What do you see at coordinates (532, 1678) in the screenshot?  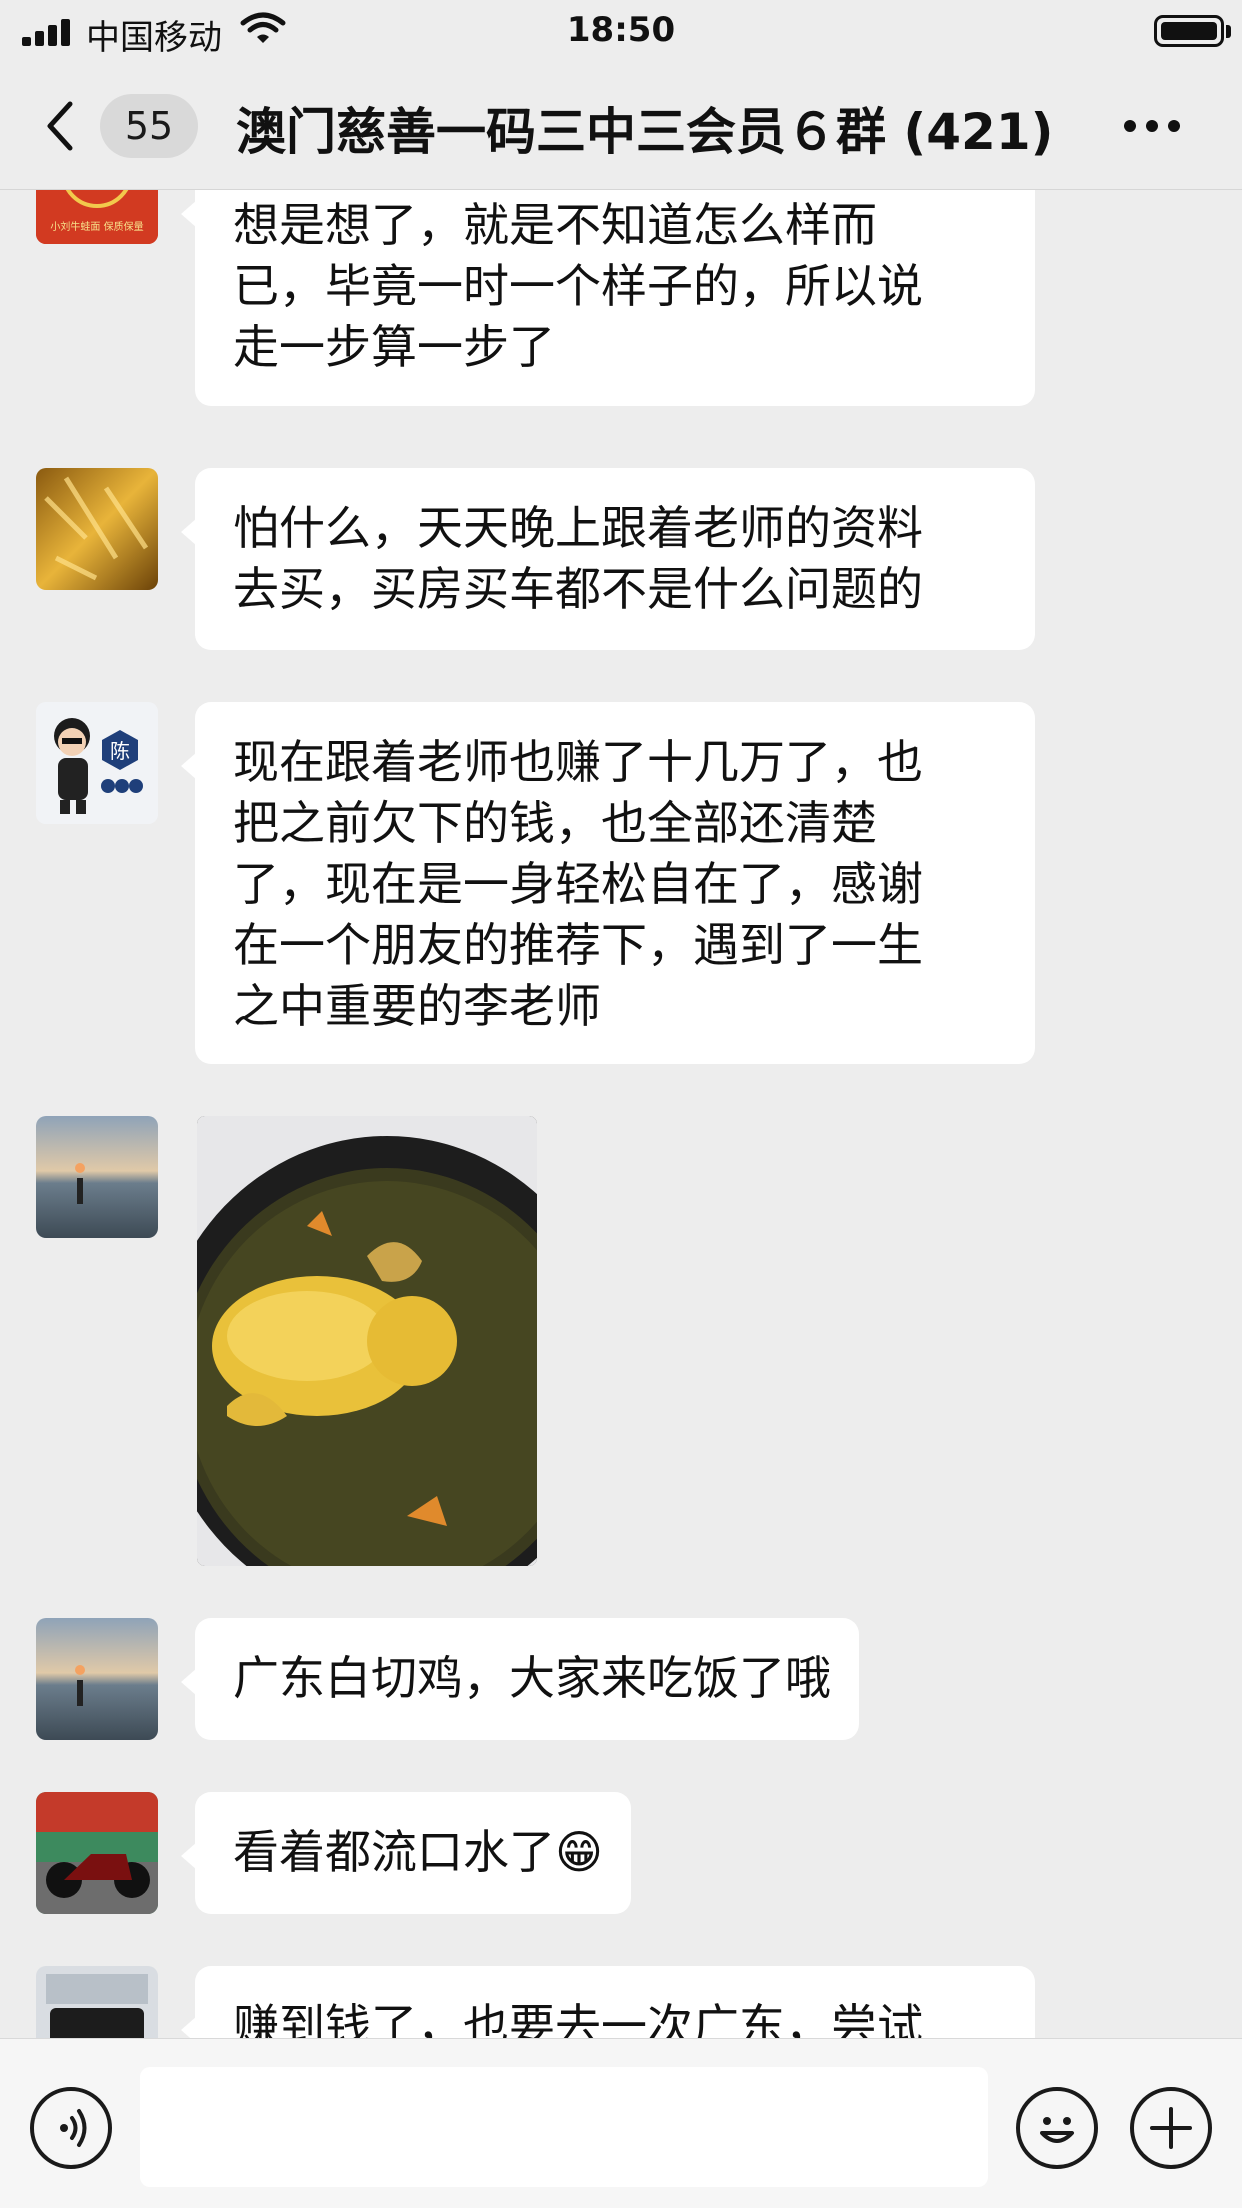 I see `message-text: 广东白切鸡，大家来吃饭了哦` at bounding box center [532, 1678].